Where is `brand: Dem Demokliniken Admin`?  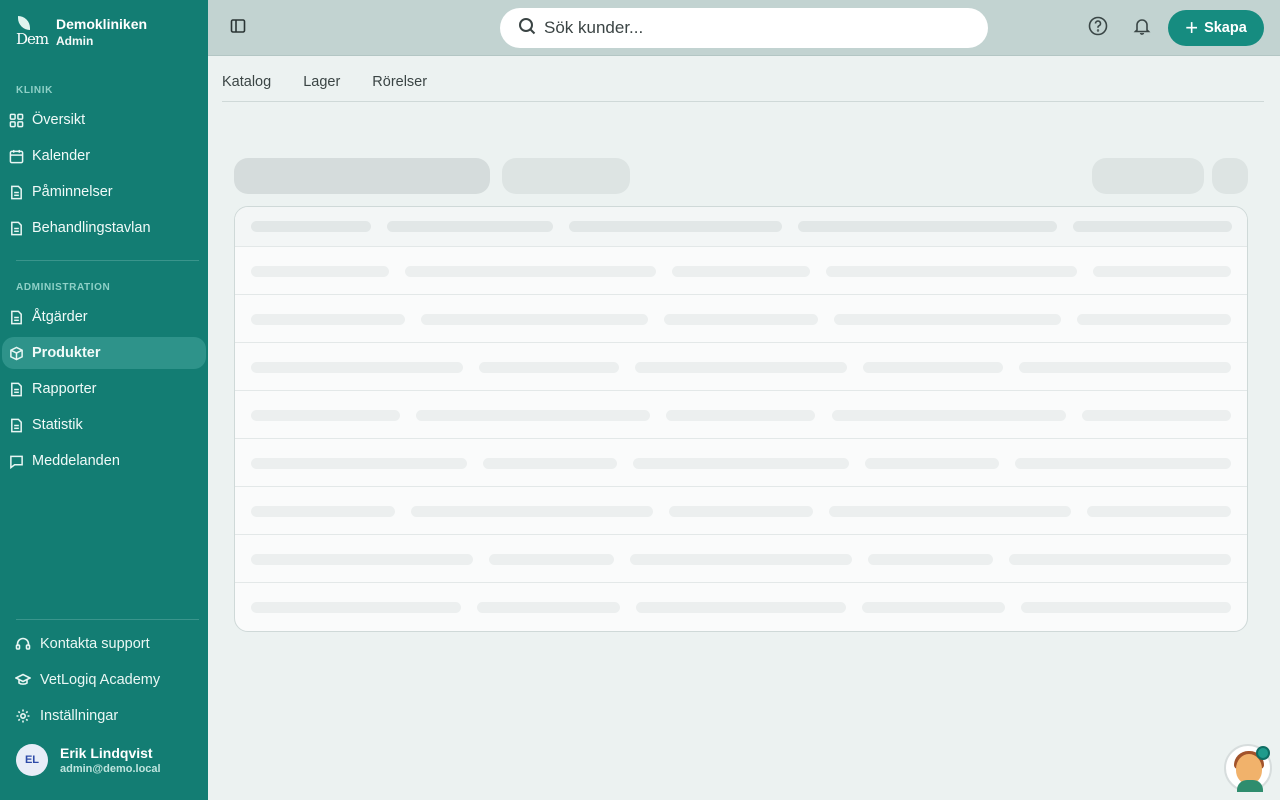
brand: Dem Demokliniken Admin is located at coordinates (81, 31).